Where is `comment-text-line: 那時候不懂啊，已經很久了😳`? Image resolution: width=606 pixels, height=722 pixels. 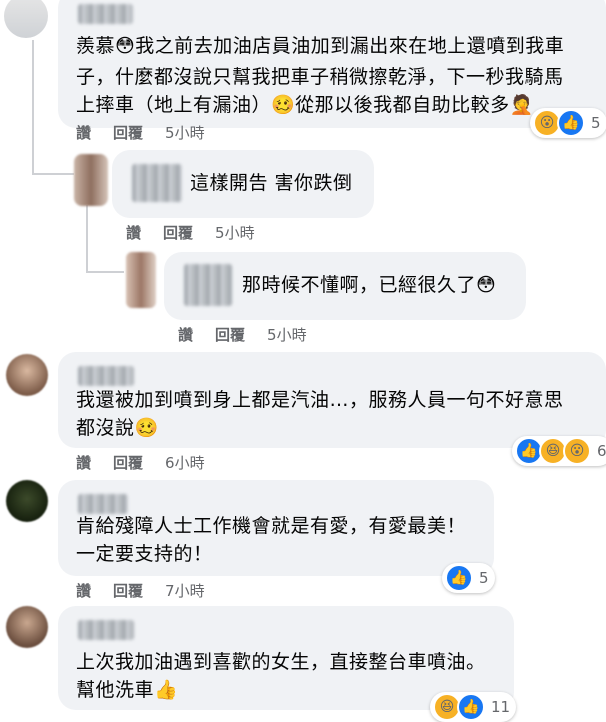
comment-text-line: 那時候不懂啊，已經很久了😳 is located at coordinates (369, 285).